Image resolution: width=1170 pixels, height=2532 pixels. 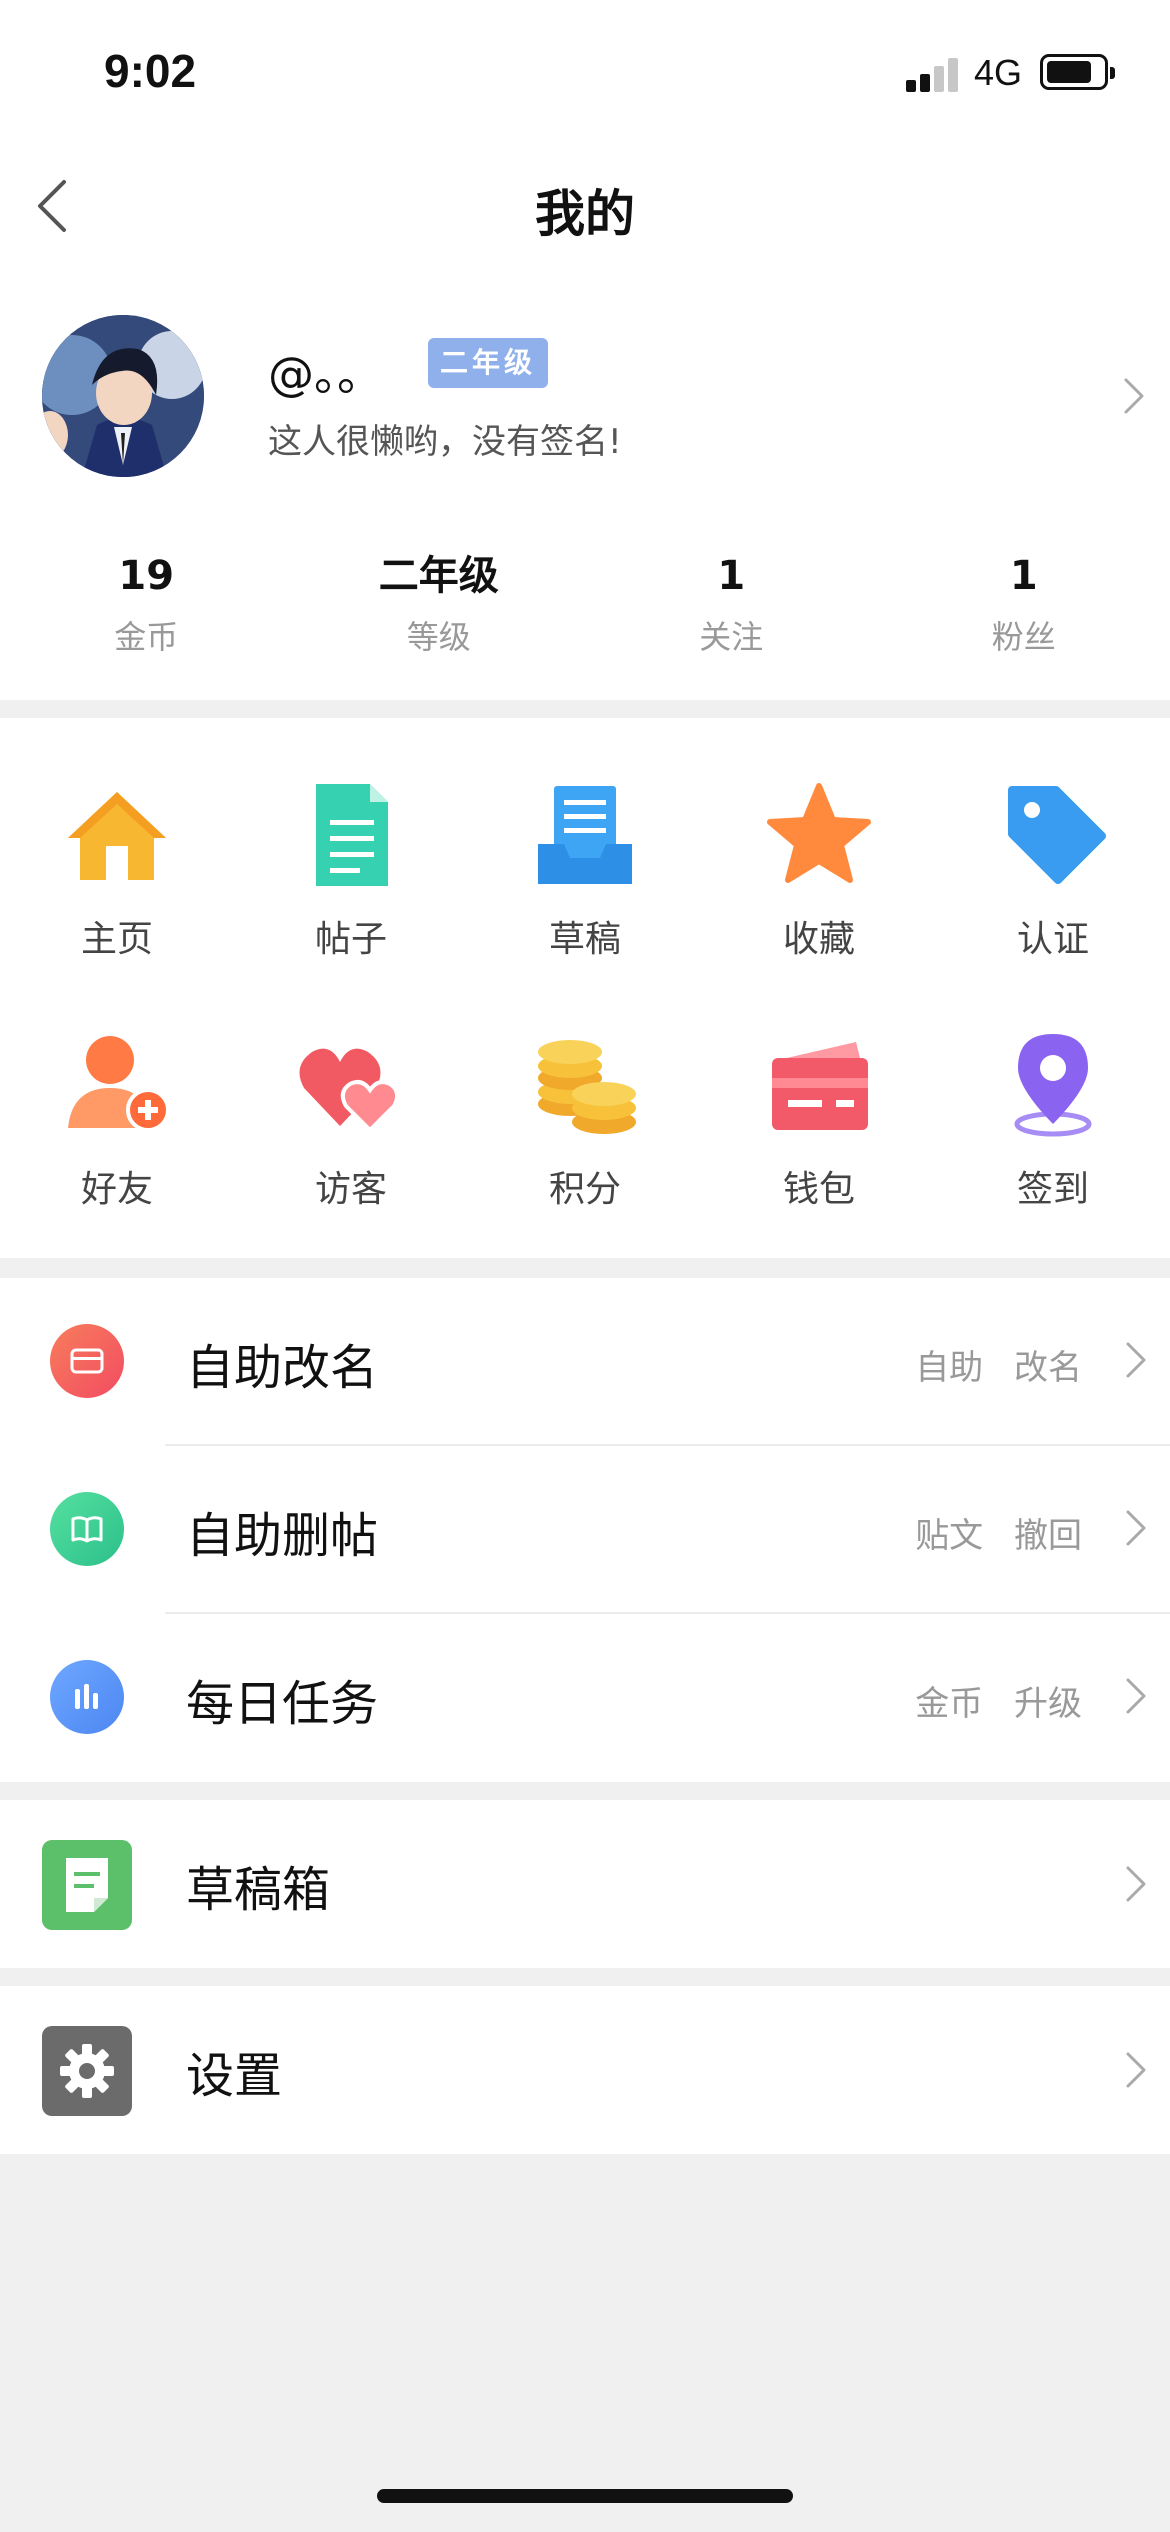 What do you see at coordinates (87, 2071) in the screenshot?
I see `gear-icon` at bounding box center [87, 2071].